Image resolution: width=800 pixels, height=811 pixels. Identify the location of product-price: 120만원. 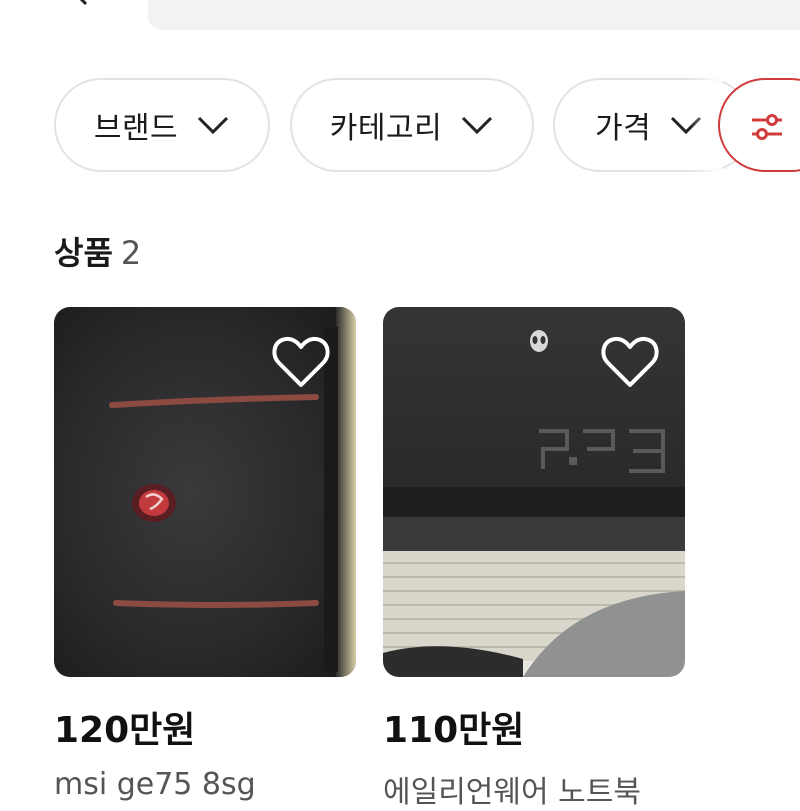
(125, 730).